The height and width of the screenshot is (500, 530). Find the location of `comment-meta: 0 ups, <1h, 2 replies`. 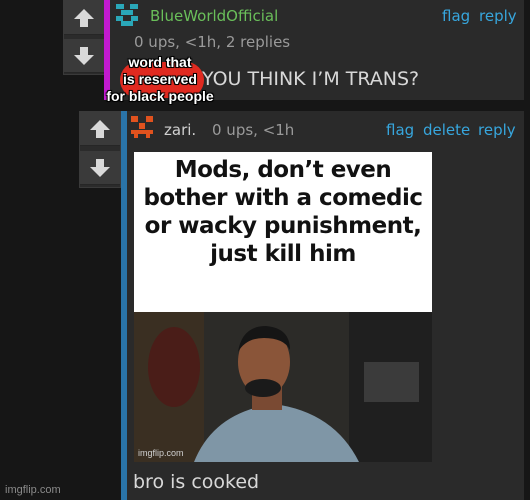

comment-meta: 0 ups, <1h, 2 replies is located at coordinates (212, 42).